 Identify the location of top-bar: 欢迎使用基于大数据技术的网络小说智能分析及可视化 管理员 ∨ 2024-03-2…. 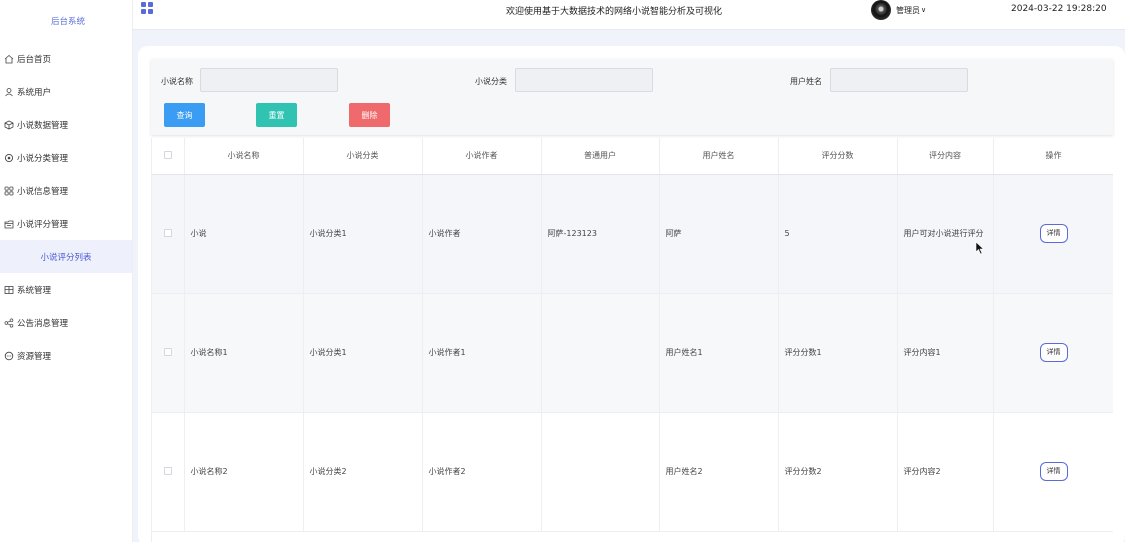
(629, 15).